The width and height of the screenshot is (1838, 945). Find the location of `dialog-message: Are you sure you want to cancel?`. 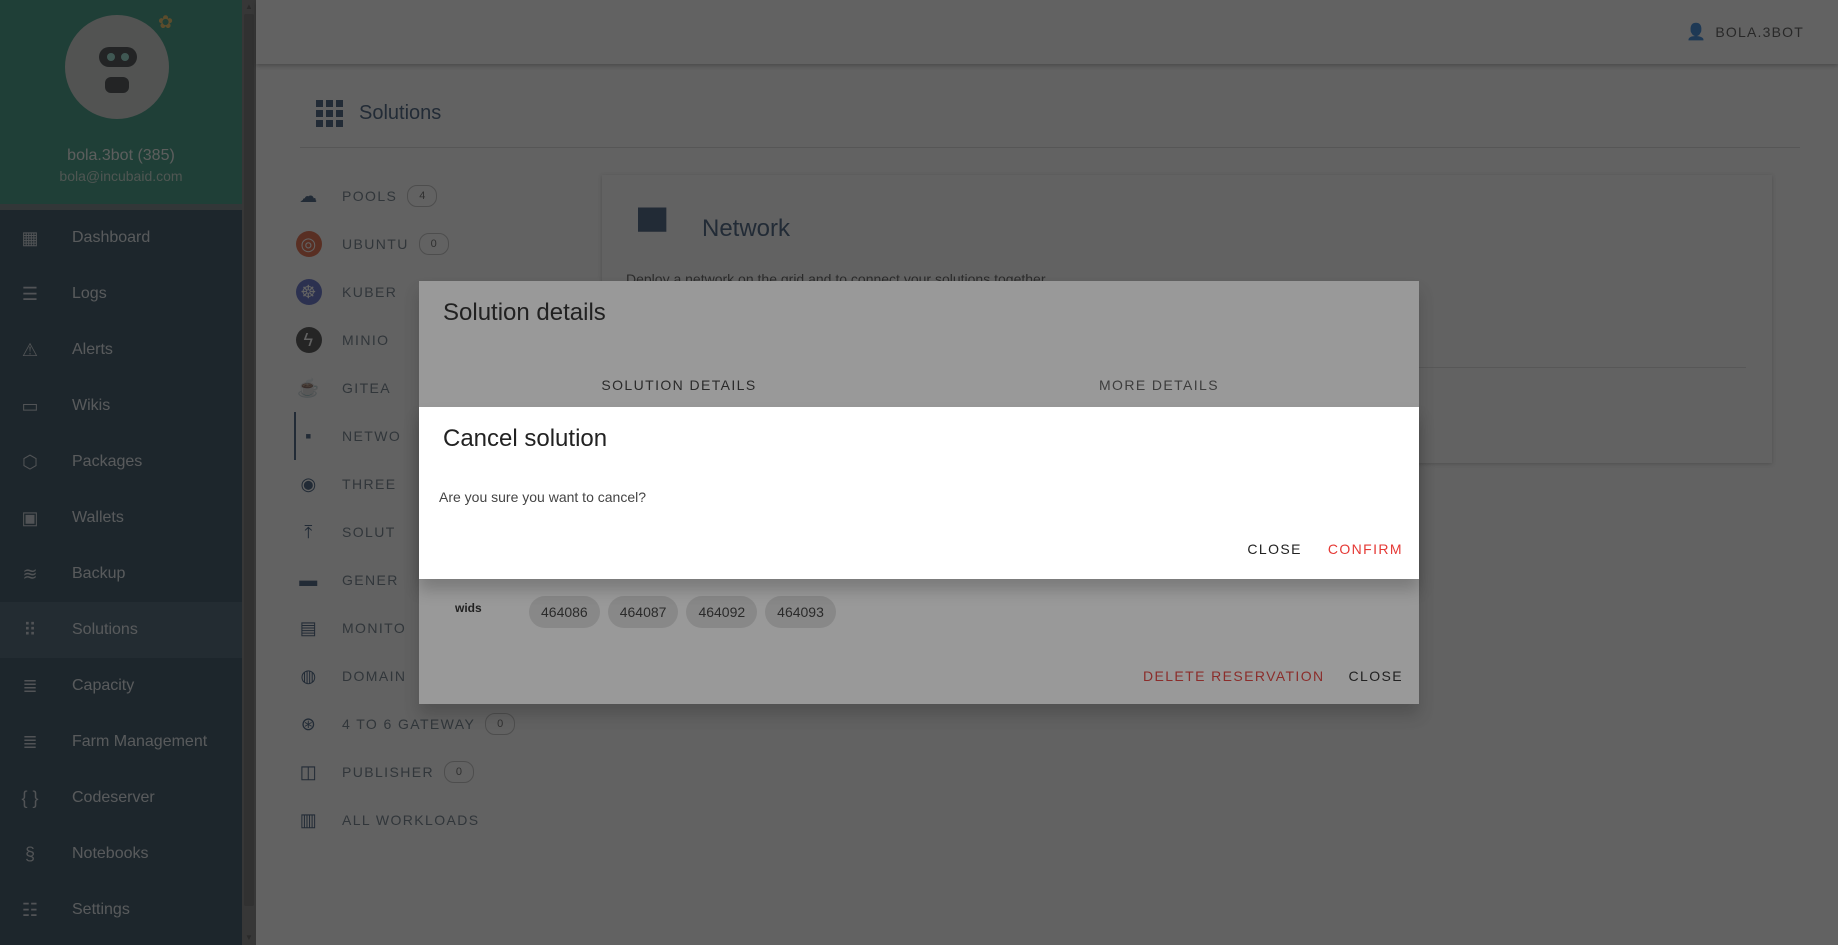

dialog-message: Are you sure you want to cancel? is located at coordinates (543, 497).